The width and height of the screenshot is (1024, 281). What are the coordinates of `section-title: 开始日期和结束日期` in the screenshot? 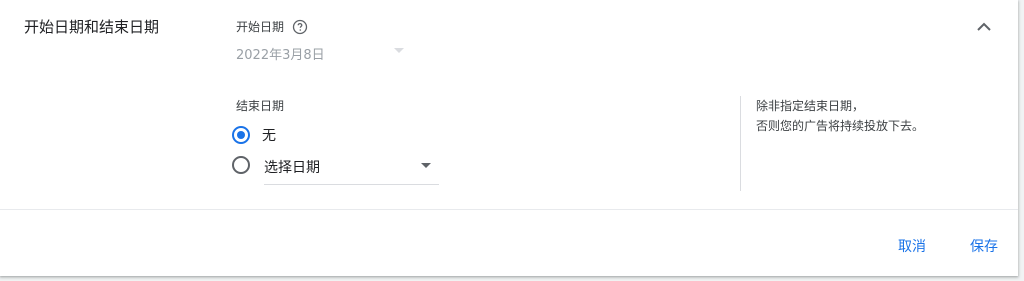 It's located at (92, 27).